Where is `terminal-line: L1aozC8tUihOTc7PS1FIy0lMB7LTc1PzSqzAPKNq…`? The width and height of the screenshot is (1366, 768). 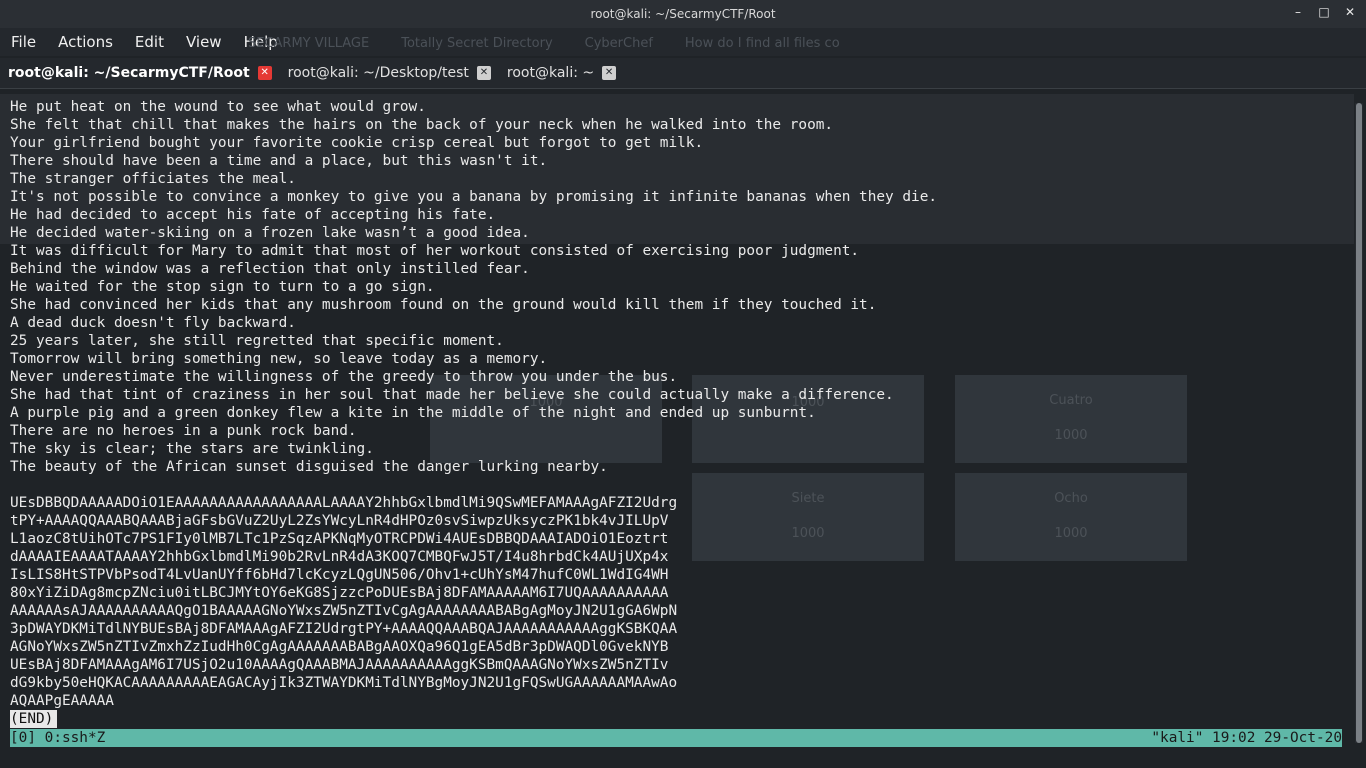 terminal-line: L1aozC8tUihOTc7PS1FIy0lMB7LTc1PzSqzAPKNq… is located at coordinates (339, 539).